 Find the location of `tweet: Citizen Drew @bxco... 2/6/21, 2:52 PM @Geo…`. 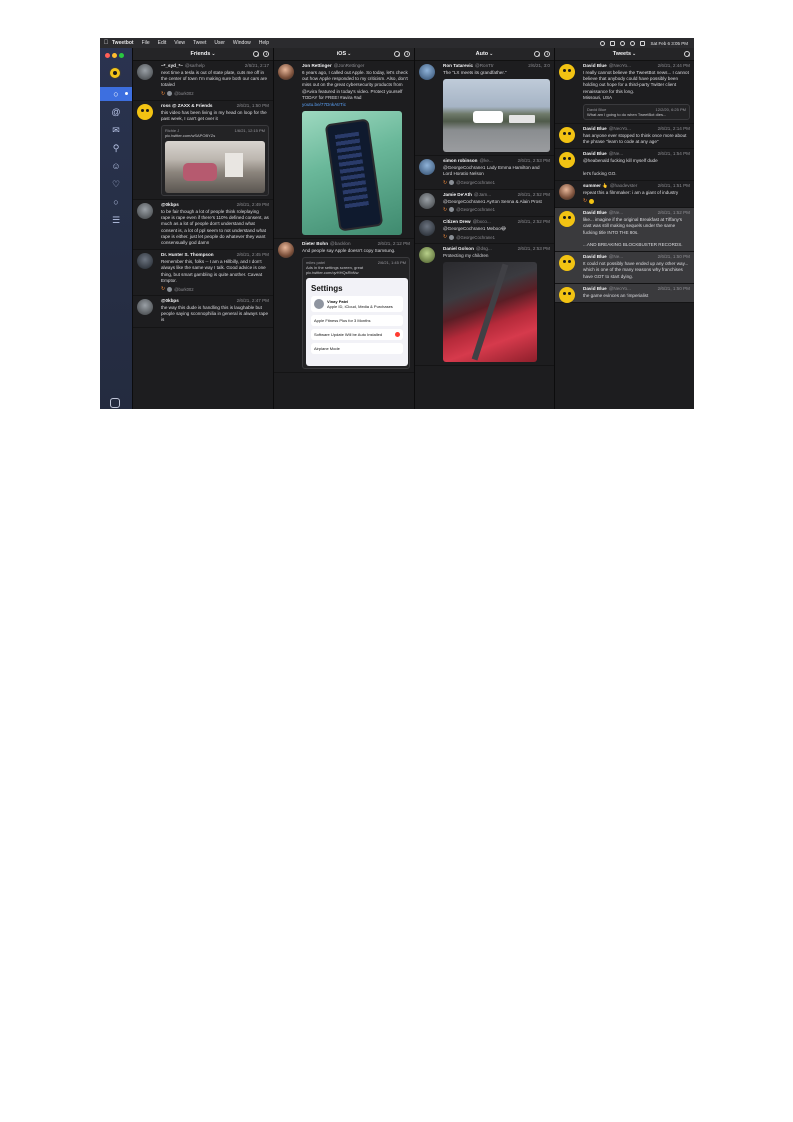

tweet: Citizen Drew @bxco... 2/6/21, 2:52 PM @Geo… is located at coordinates (484, 231).